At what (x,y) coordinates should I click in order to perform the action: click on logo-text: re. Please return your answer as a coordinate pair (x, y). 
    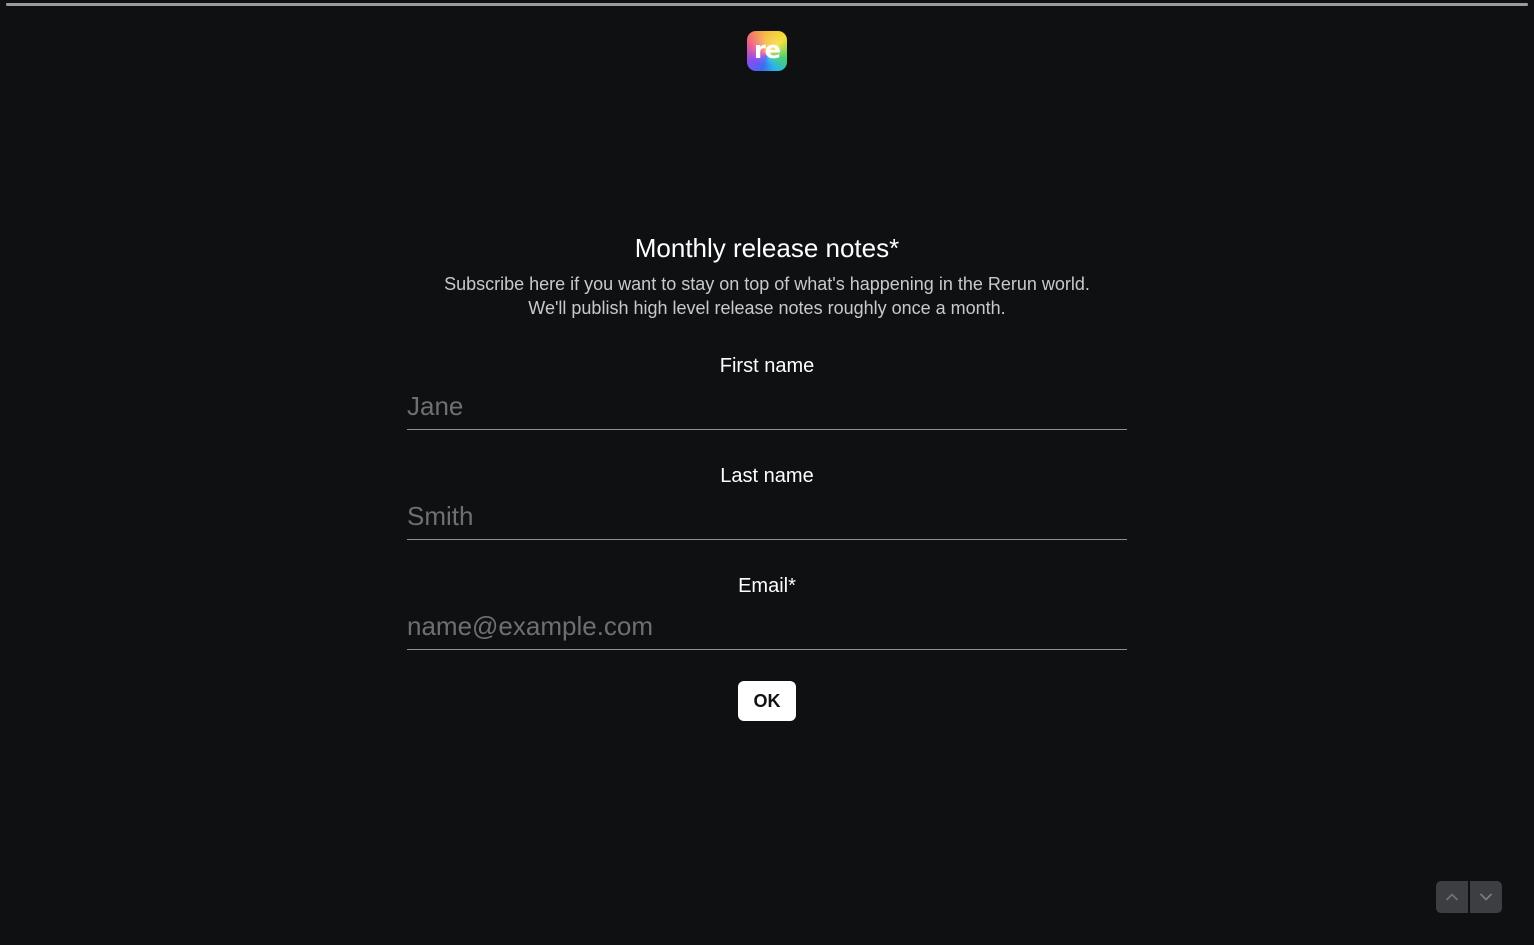
    Looking at the image, I should click on (767, 49).